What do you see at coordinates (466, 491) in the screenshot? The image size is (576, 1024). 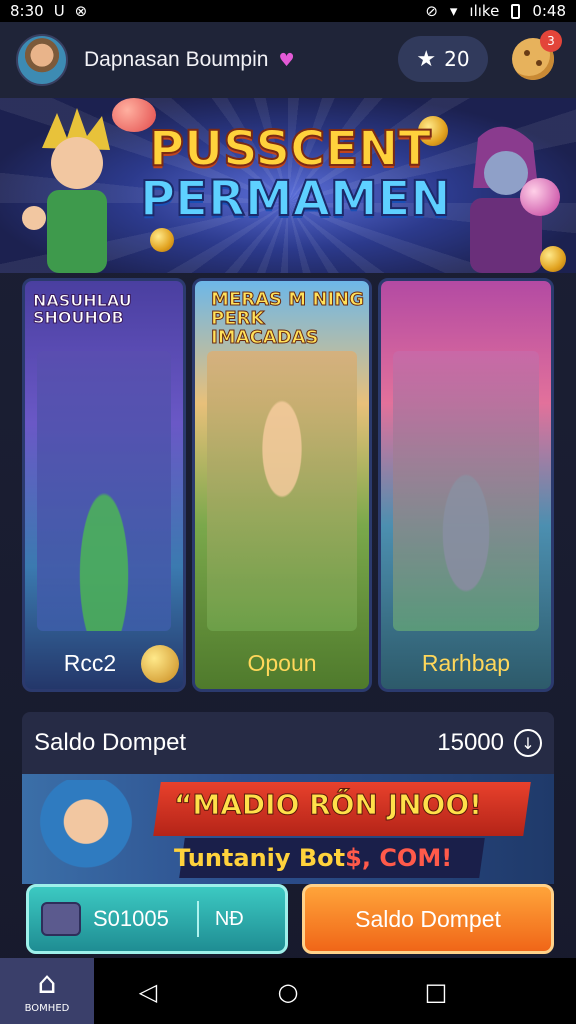 I see `game-card-3-artwork` at bounding box center [466, 491].